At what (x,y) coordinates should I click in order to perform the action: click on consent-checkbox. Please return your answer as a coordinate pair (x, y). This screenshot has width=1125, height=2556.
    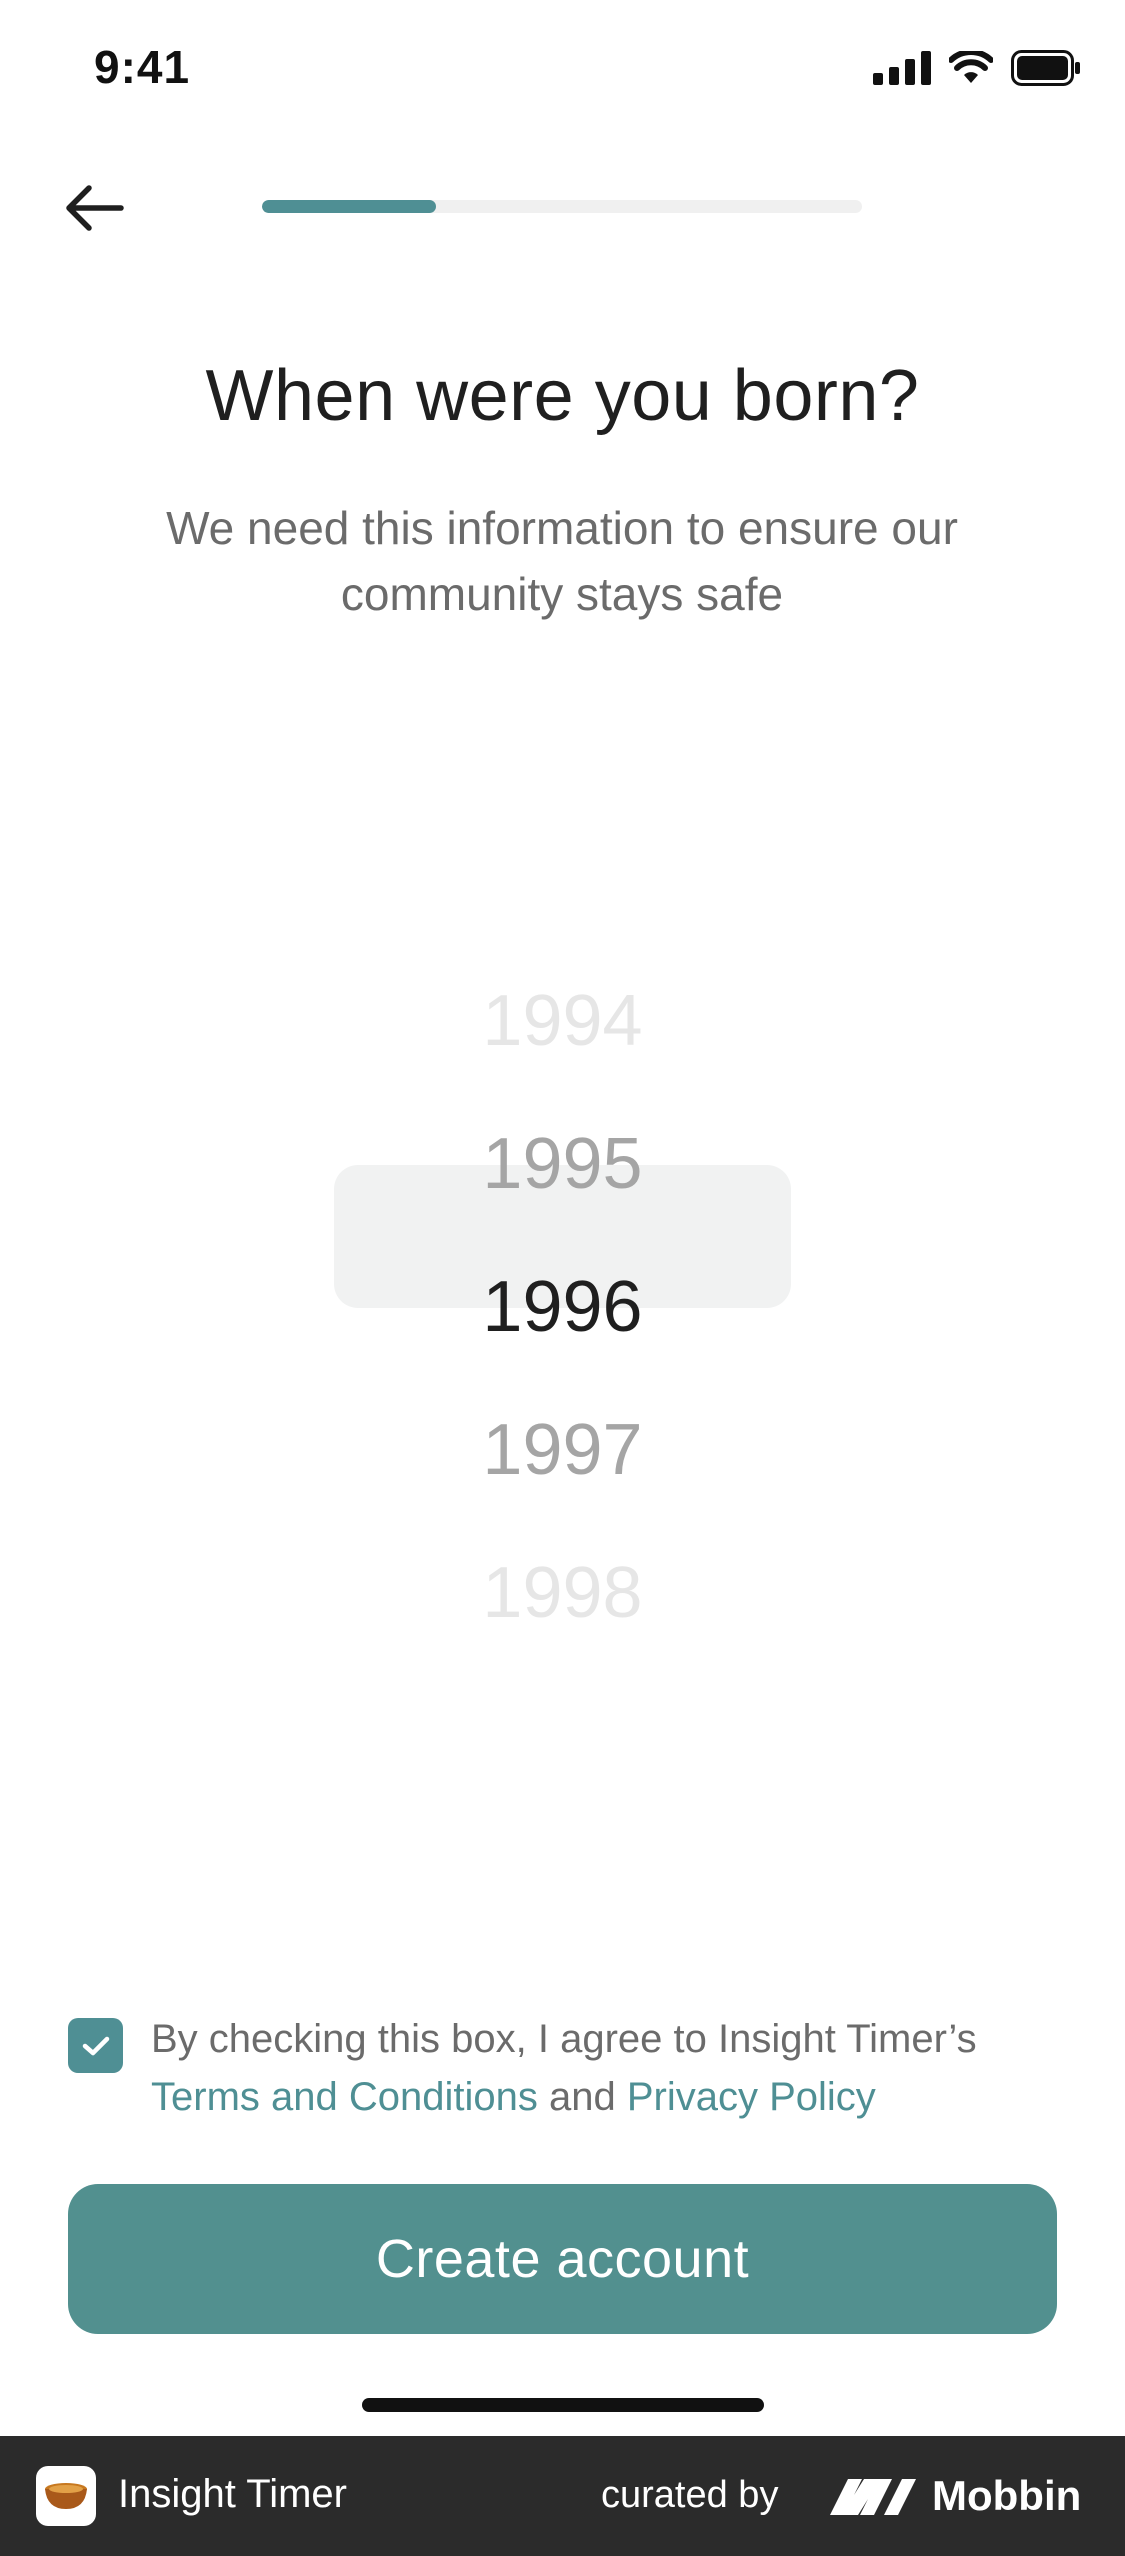
    Looking at the image, I should click on (95, 2045).